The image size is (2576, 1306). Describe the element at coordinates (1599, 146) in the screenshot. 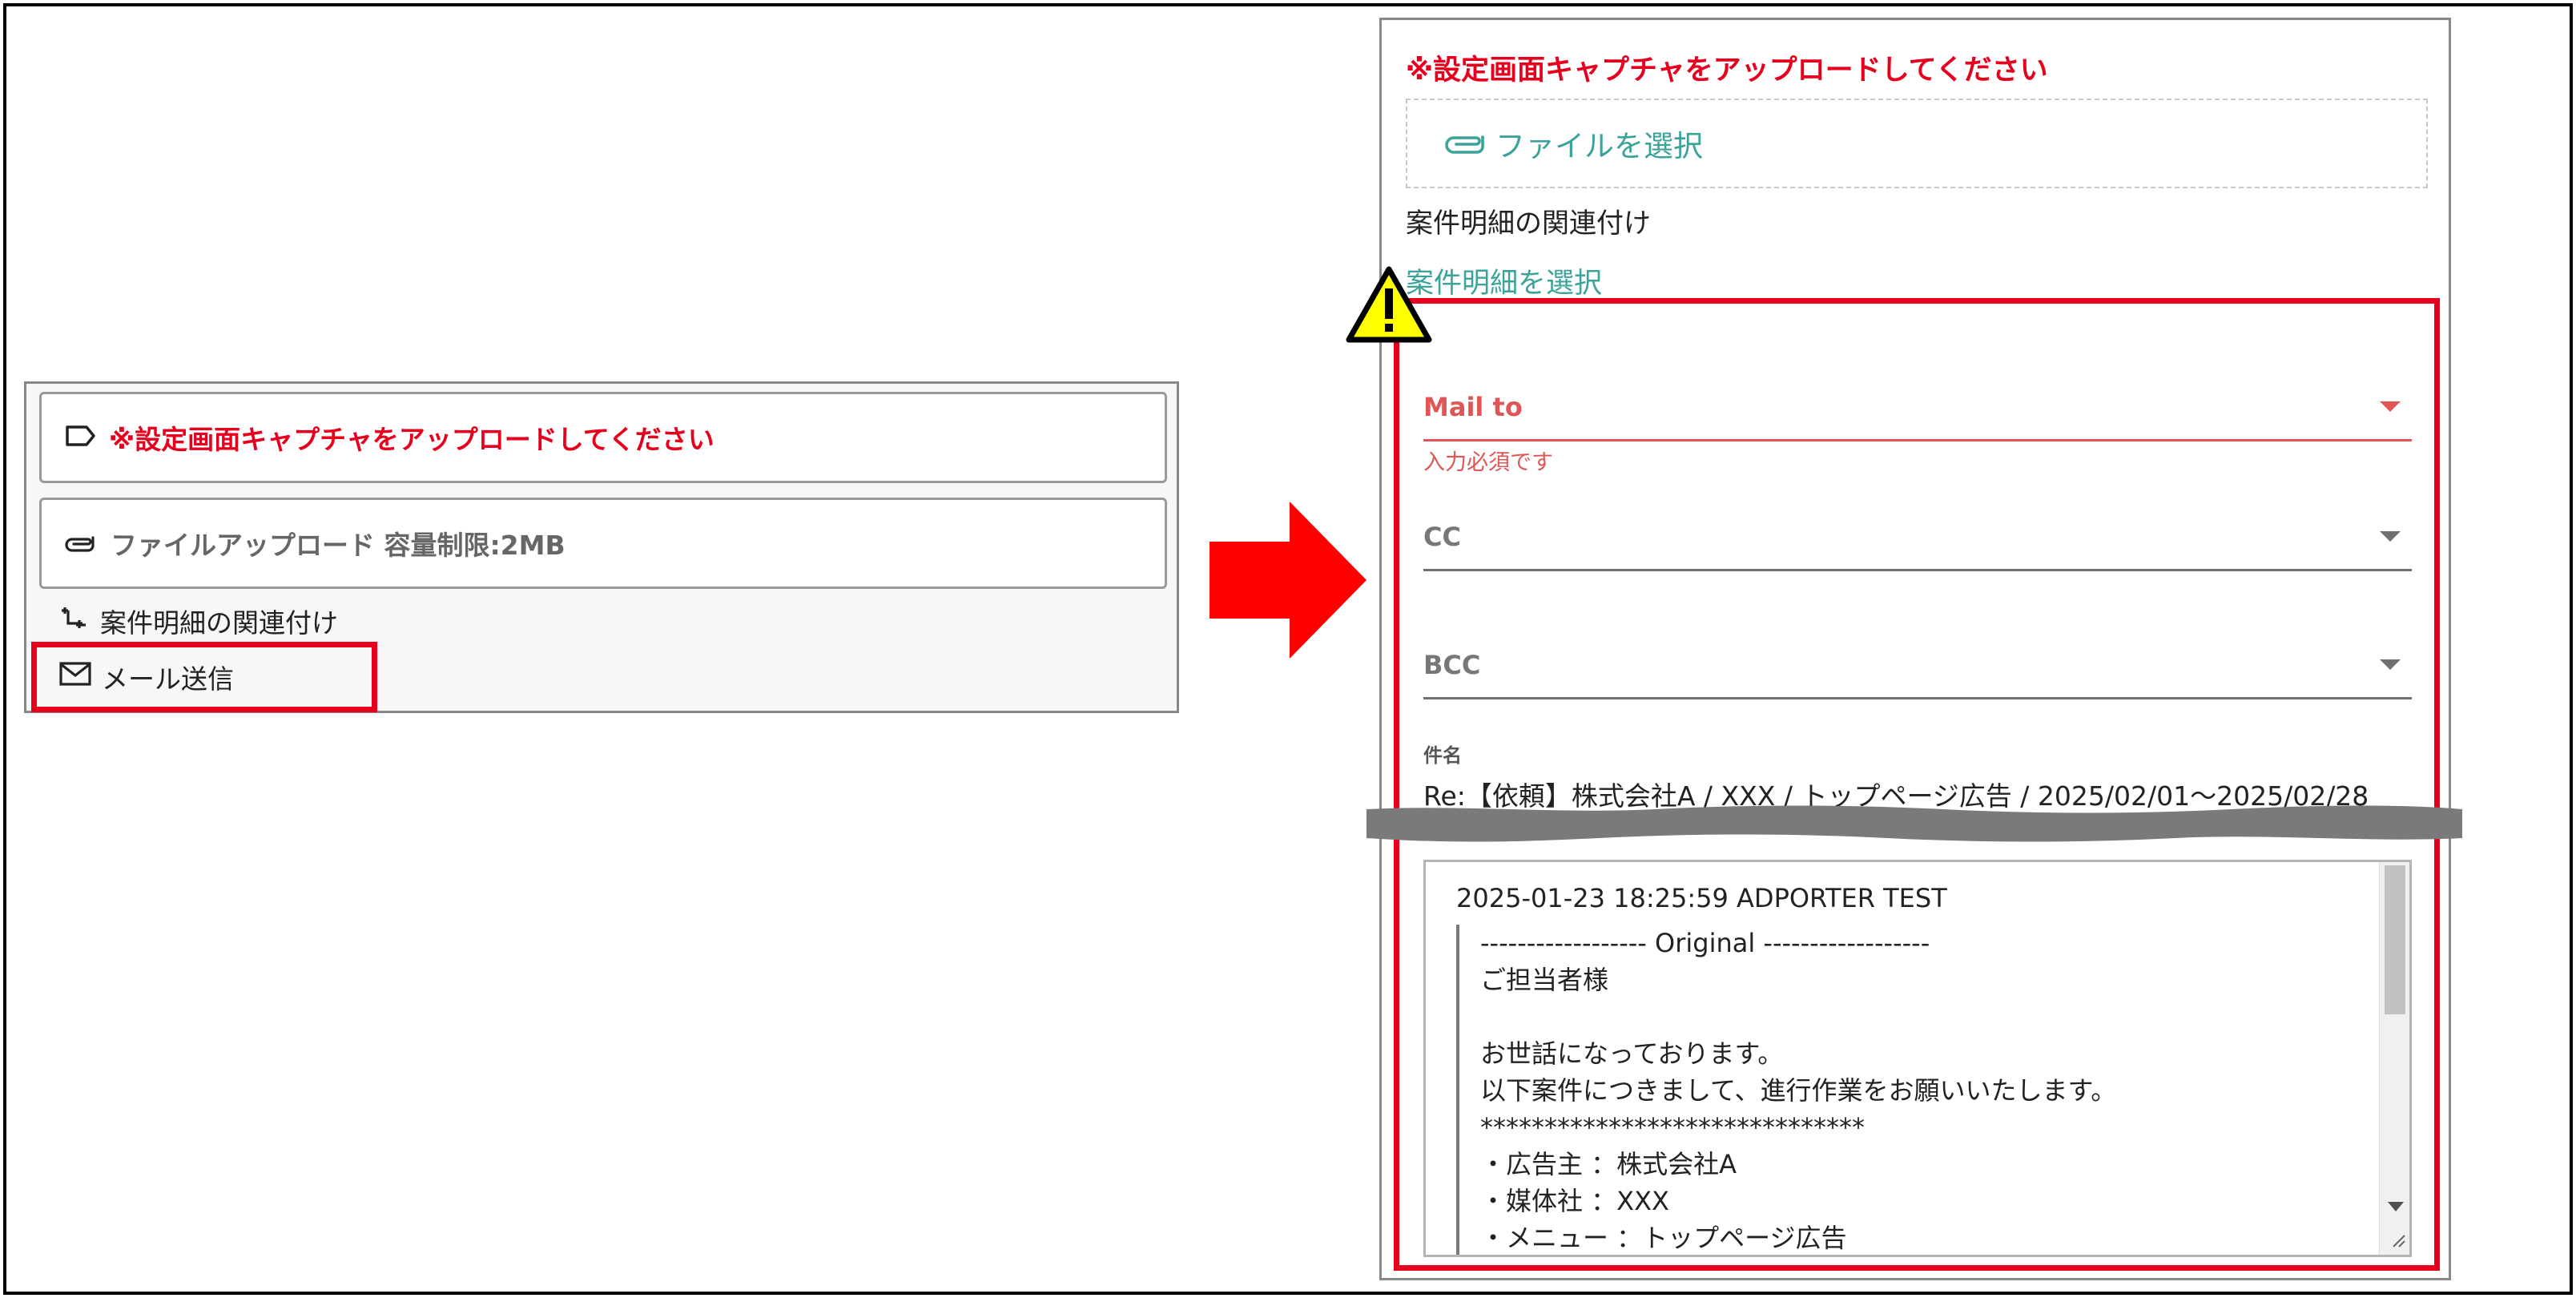

I see `file-select-label: ファイルを選択` at that location.